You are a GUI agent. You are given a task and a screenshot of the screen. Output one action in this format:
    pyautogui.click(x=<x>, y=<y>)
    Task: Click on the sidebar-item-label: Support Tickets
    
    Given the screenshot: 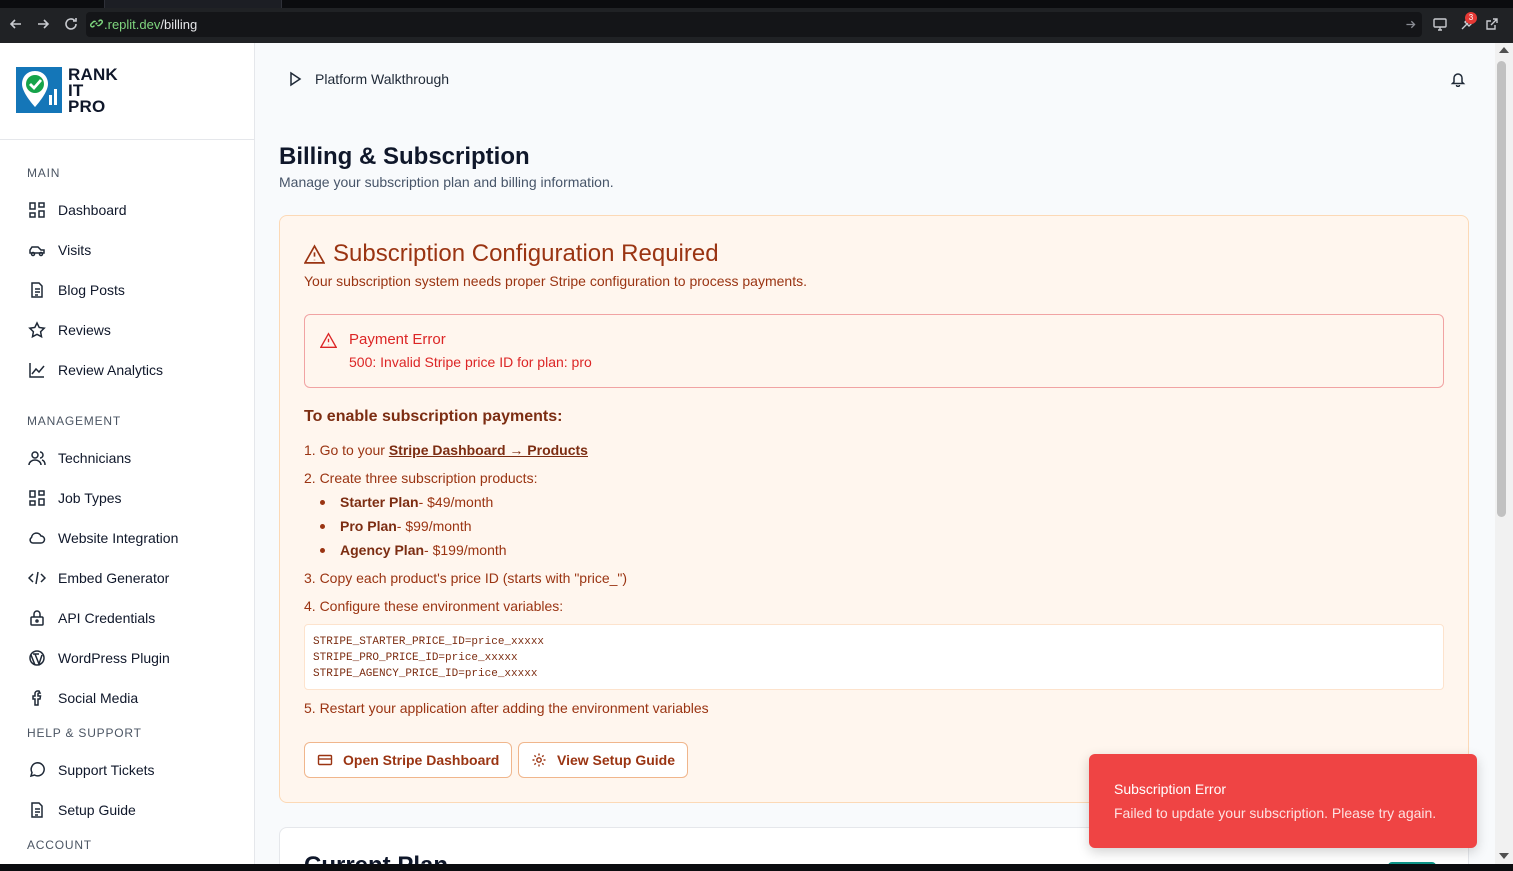 What is the action you would take?
    pyautogui.click(x=106, y=770)
    